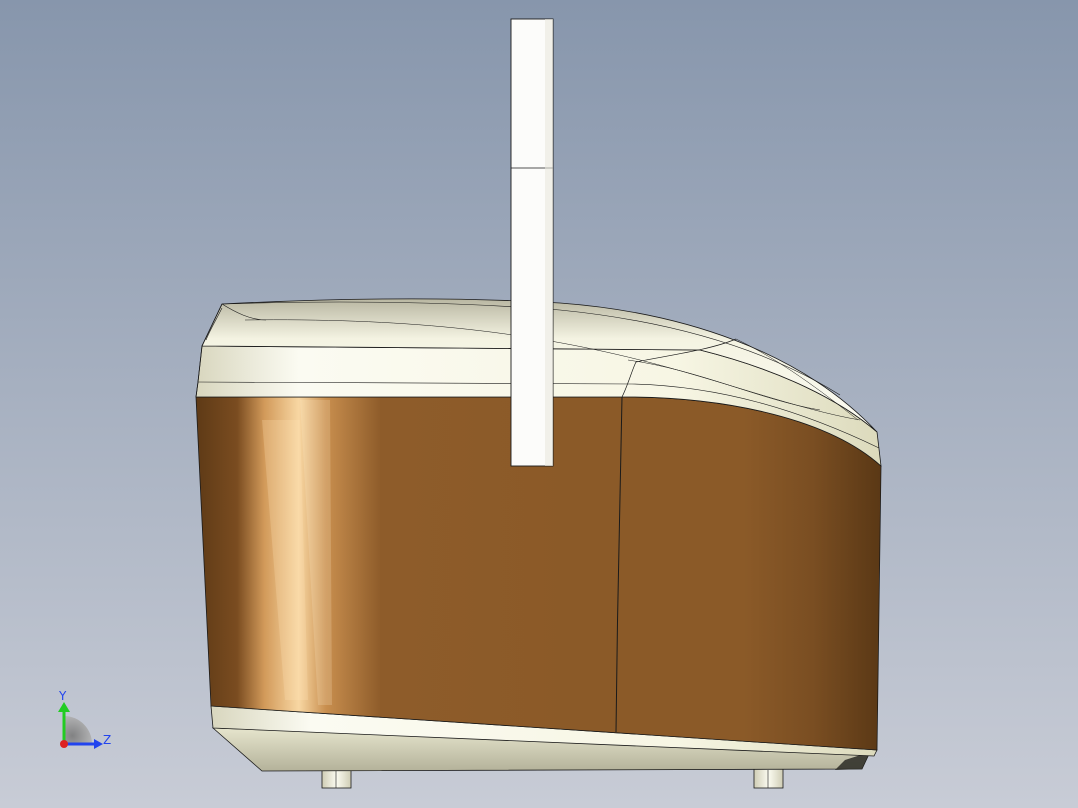  What do you see at coordinates (64, 744) in the screenshot?
I see `x-axis-dot` at bounding box center [64, 744].